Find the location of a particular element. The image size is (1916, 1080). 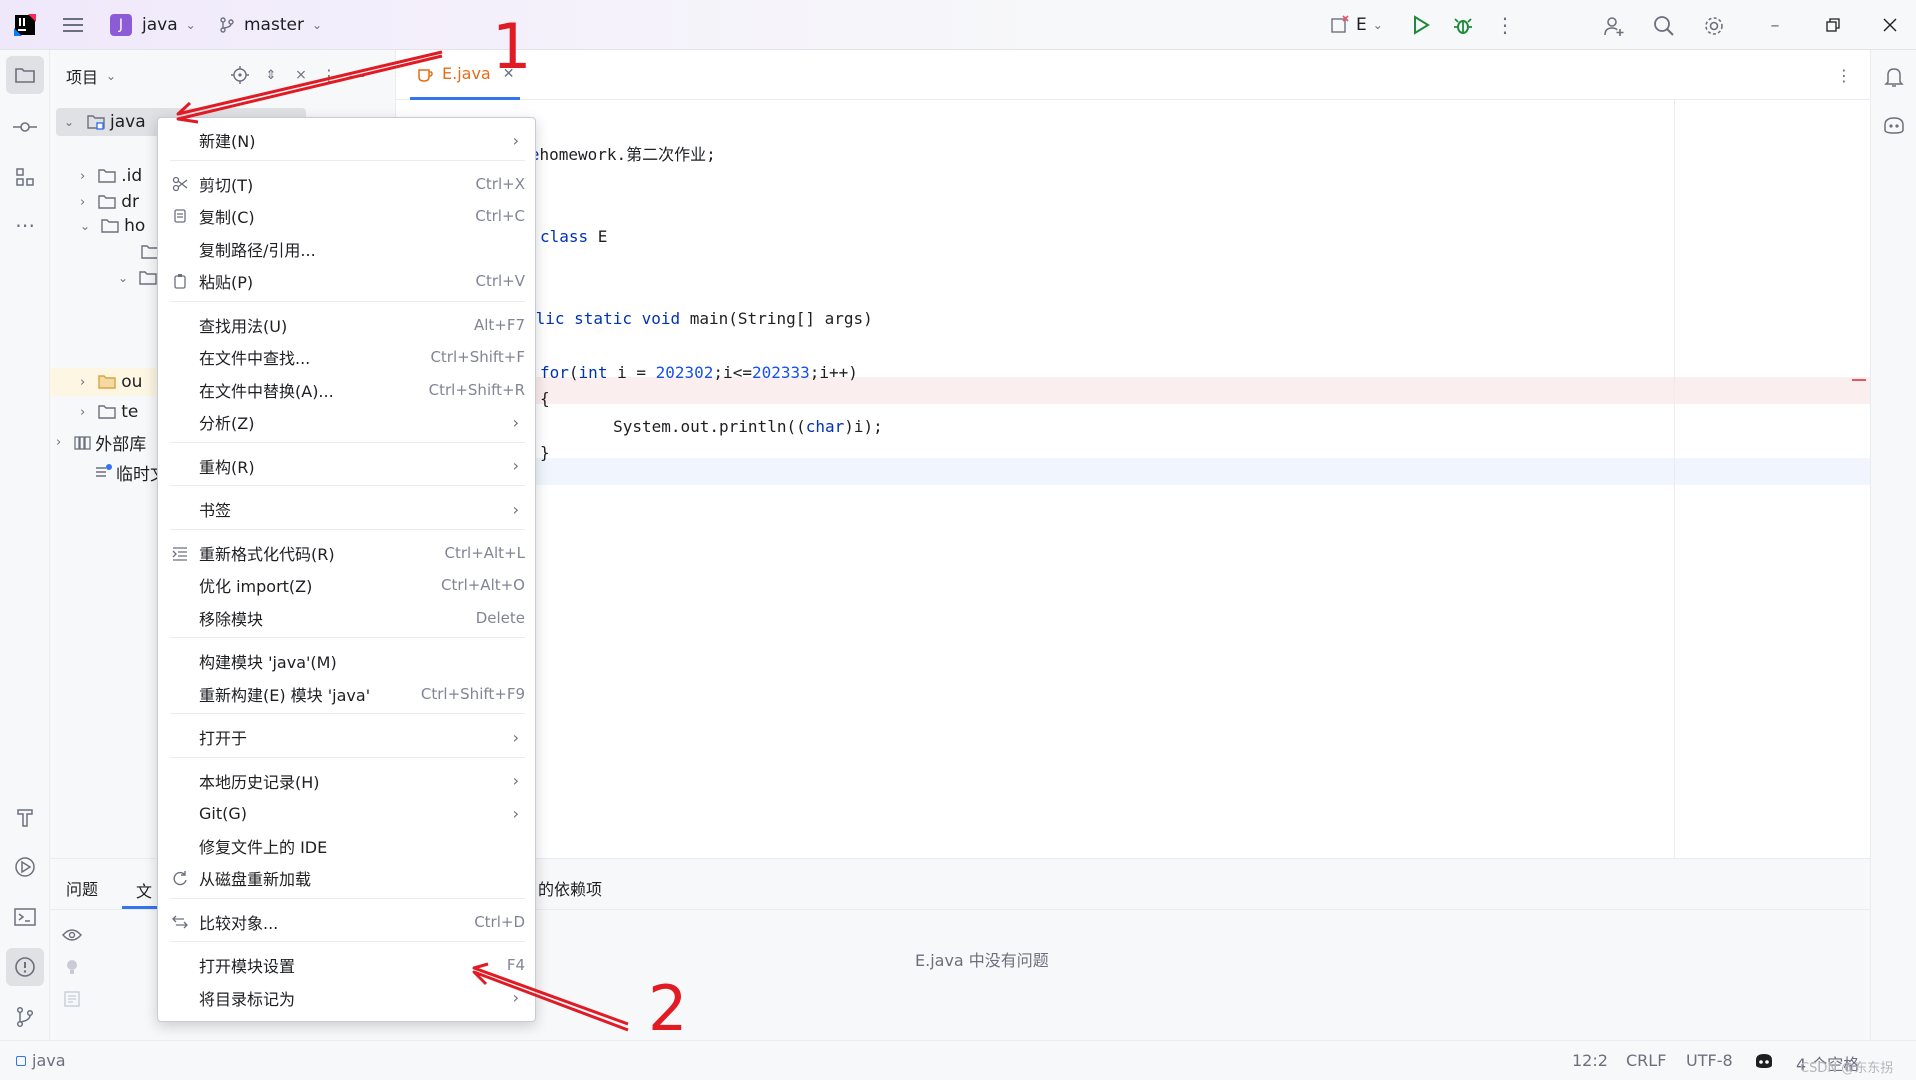

debug-icon is located at coordinates (1463, 25).